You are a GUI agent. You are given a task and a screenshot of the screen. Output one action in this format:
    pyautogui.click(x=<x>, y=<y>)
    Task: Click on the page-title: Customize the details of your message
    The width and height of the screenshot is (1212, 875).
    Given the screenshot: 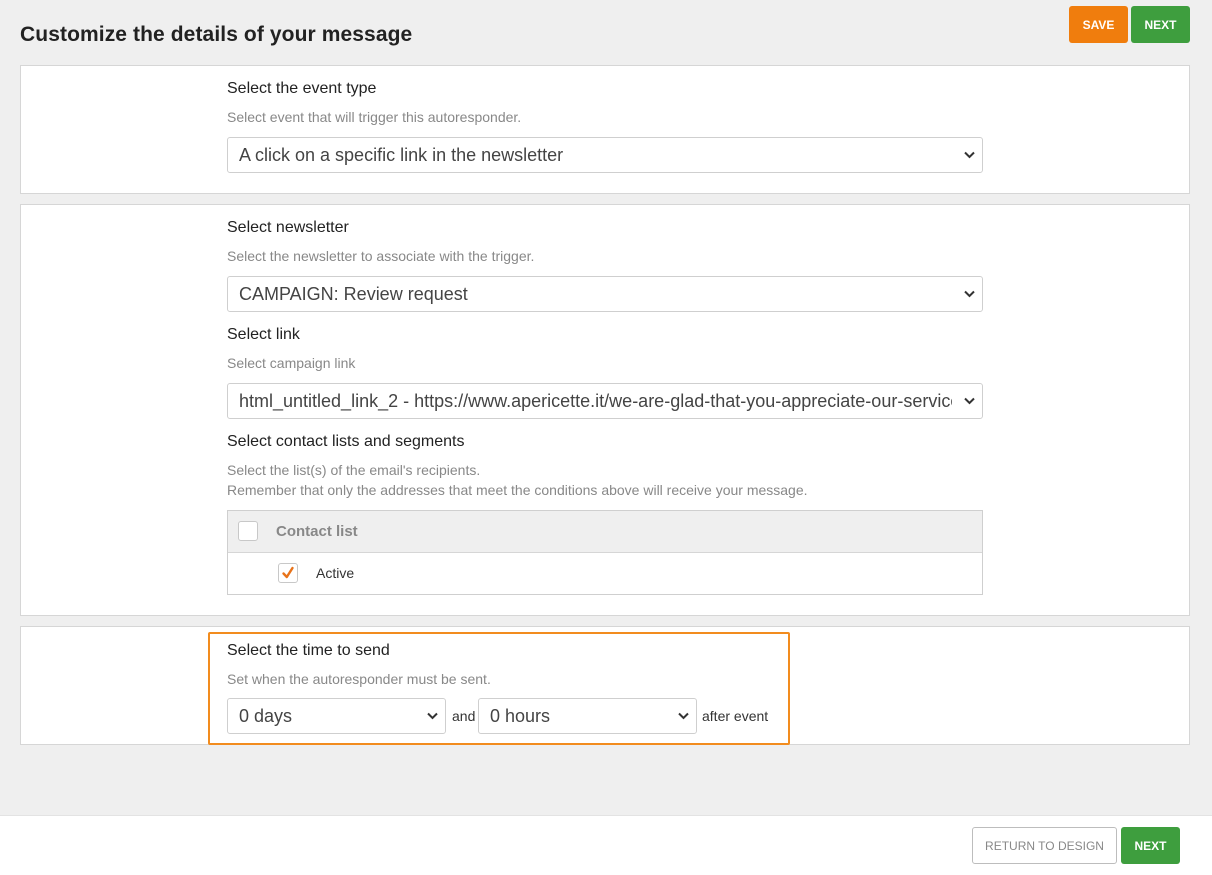 What is the action you would take?
    pyautogui.click(x=216, y=34)
    